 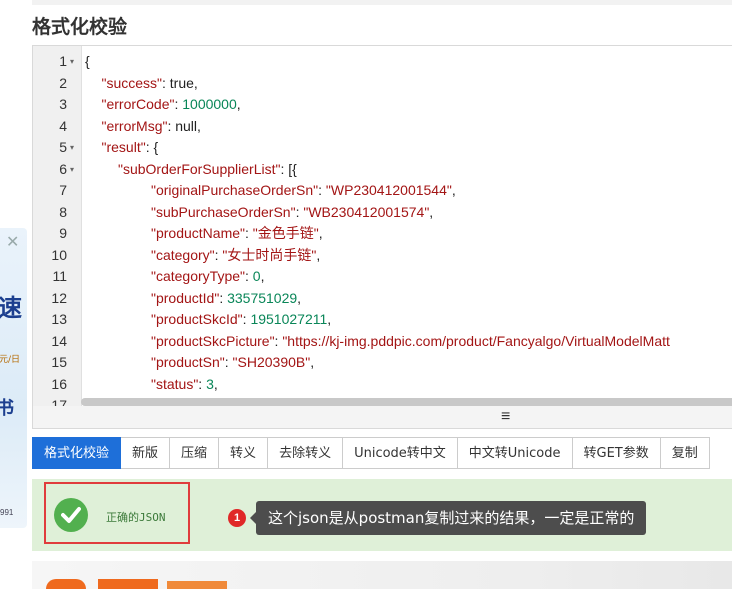 What do you see at coordinates (269, 254) in the screenshot?
I see `code-token: "女士时尚手链"` at bounding box center [269, 254].